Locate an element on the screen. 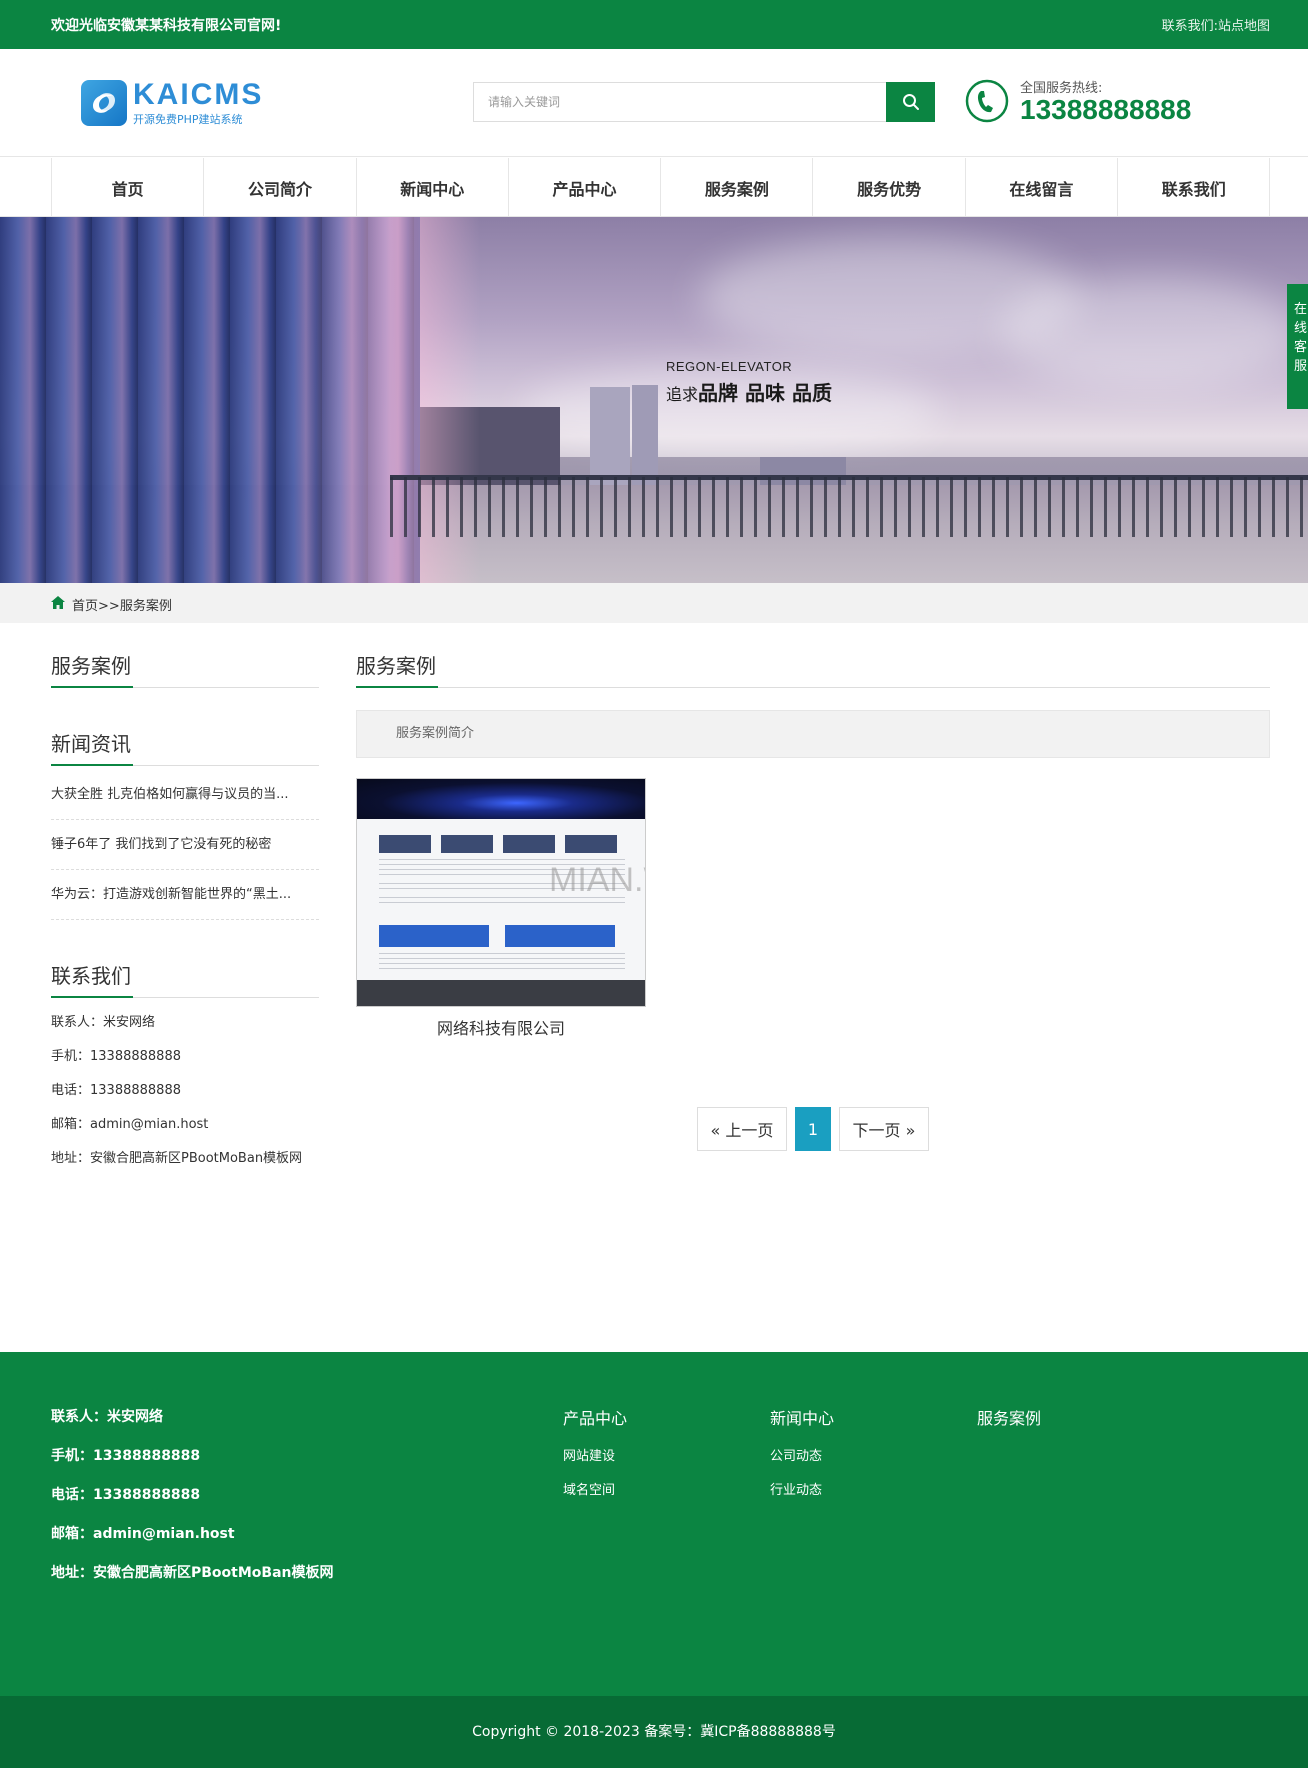 Image resolution: width=1308 pixels, height=1768 pixels. header: KAICMS 开源免费PHP建站系统 全国服务热线: 13388888888 is located at coordinates (654, 103).